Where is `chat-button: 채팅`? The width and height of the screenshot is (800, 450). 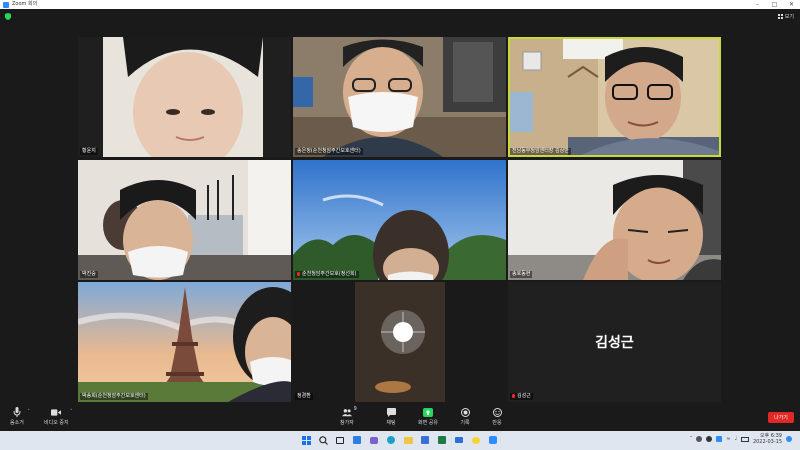 chat-button: 채팅 is located at coordinates (391, 416).